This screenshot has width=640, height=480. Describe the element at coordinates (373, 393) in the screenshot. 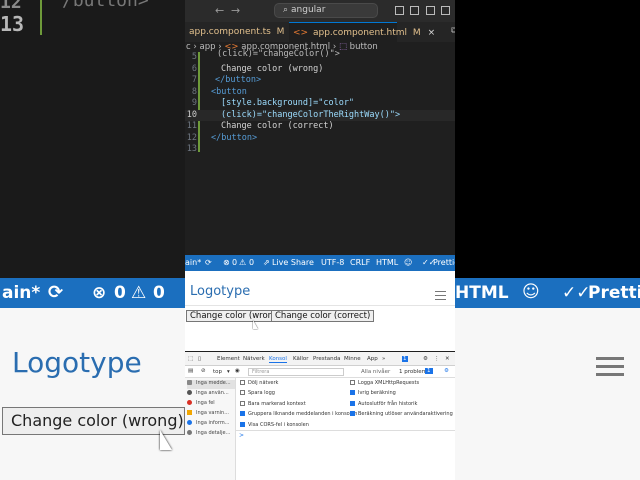

I see `option-eager-evaluation: Ivrig beräkning` at that location.